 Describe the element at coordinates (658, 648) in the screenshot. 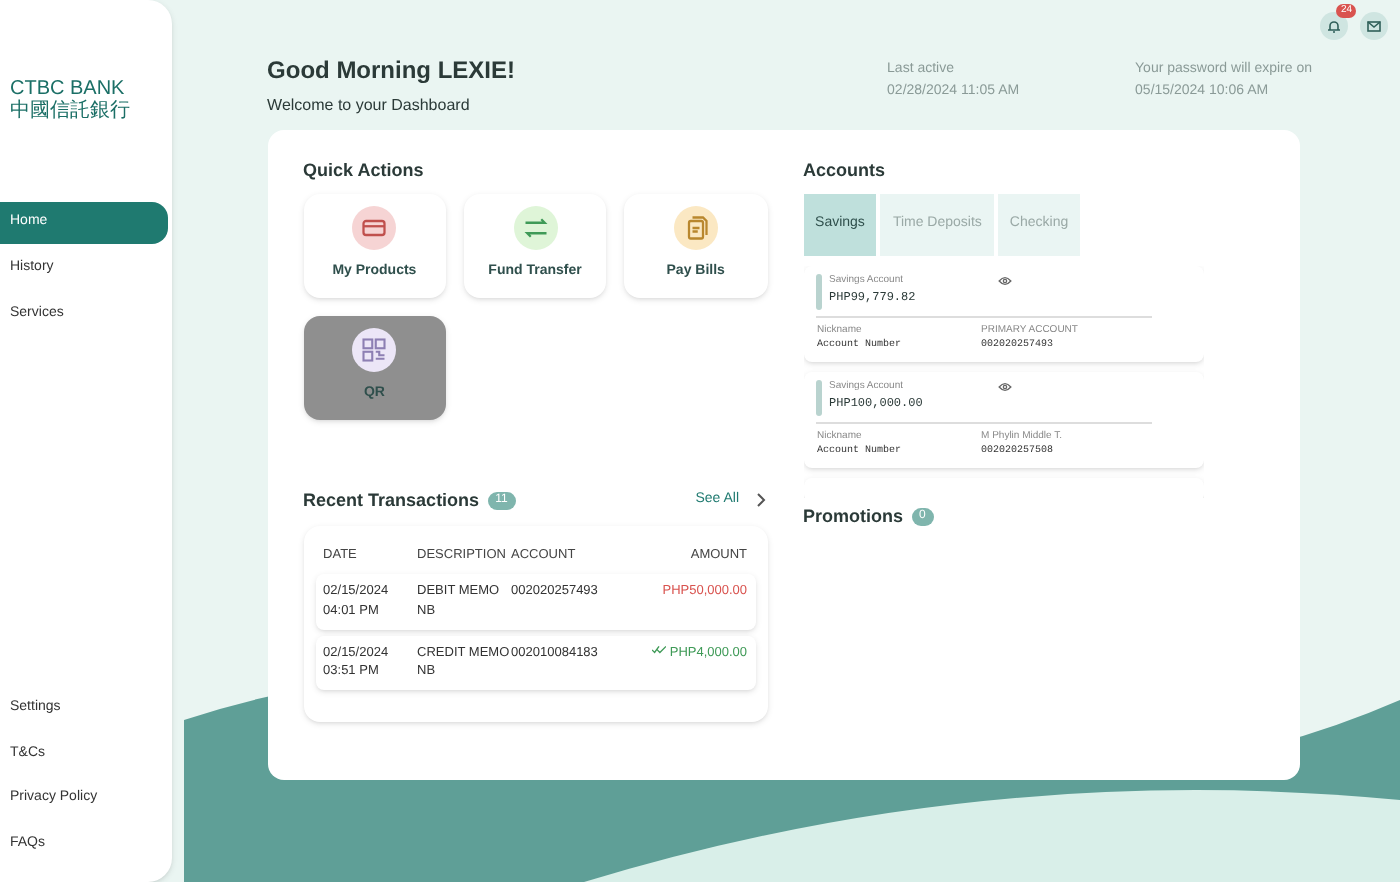

I see `double-check-icon` at that location.